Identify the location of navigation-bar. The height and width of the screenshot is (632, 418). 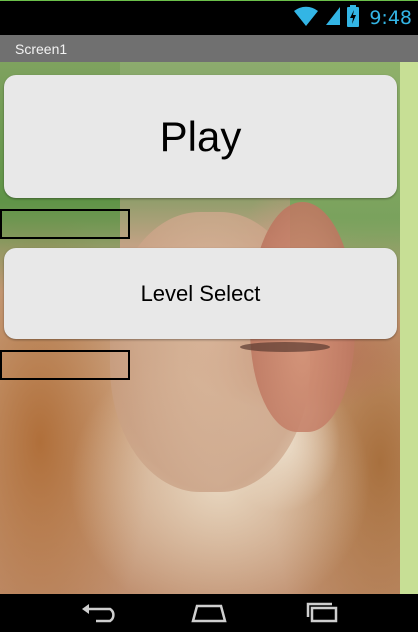
(209, 613).